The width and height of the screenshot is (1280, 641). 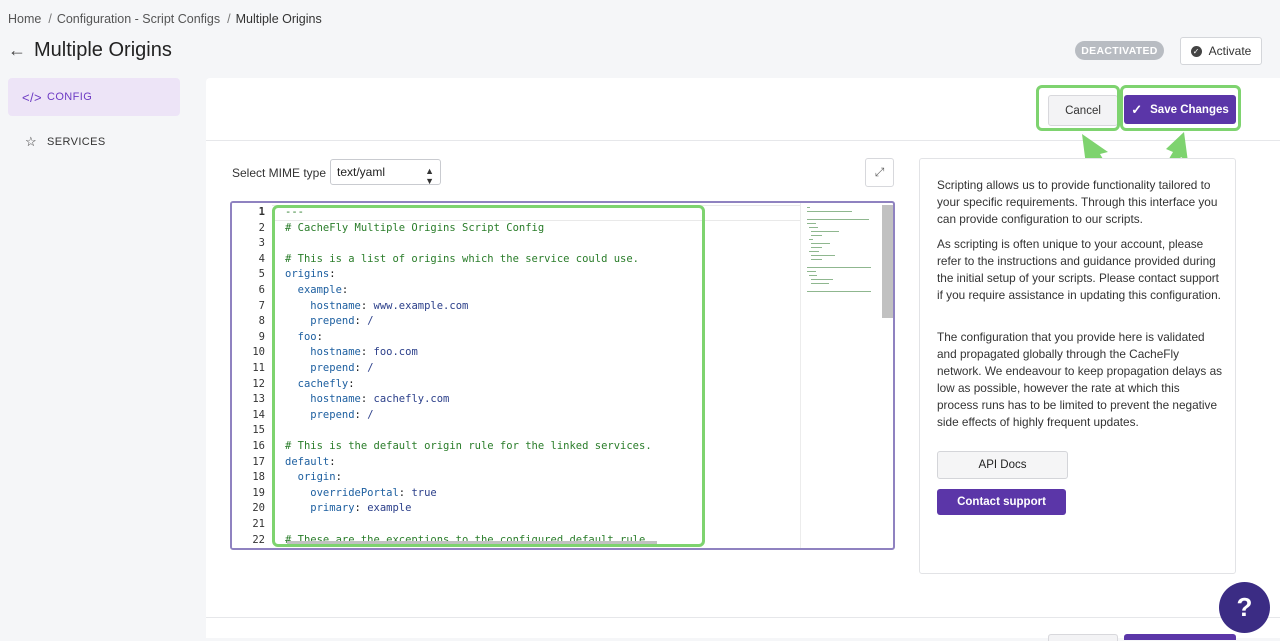 What do you see at coordinates (361, 492) in the screenshot?
I see `code-line: overridePortal: true` at bounding box center [361, 492].